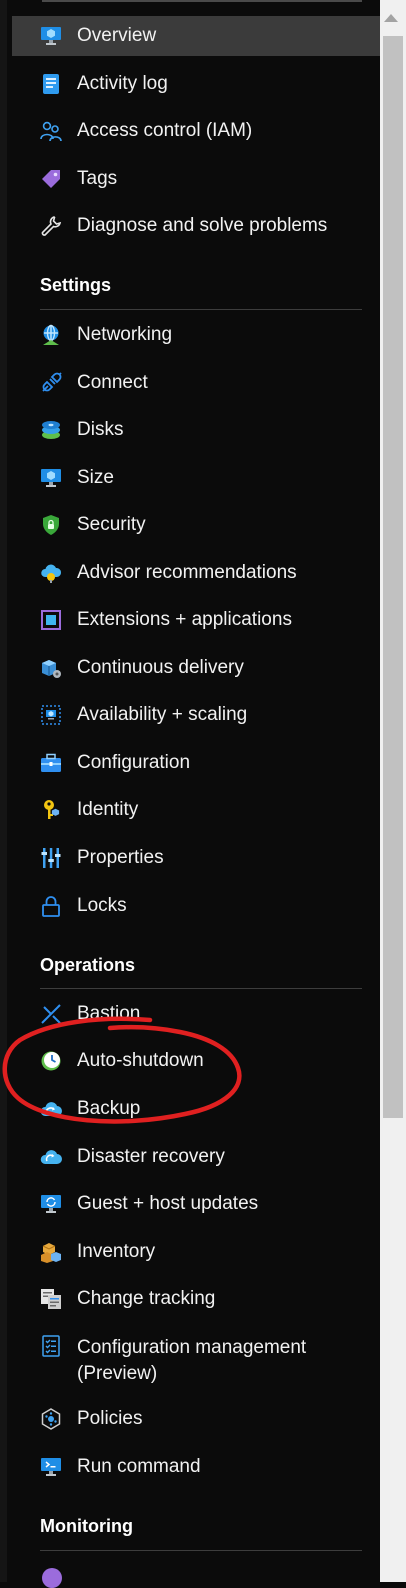 Image resolution: width=406 pixels, height=1588 pixels. I want to click on menu-item-extensions: Extensions + applications, so click(196, 620).